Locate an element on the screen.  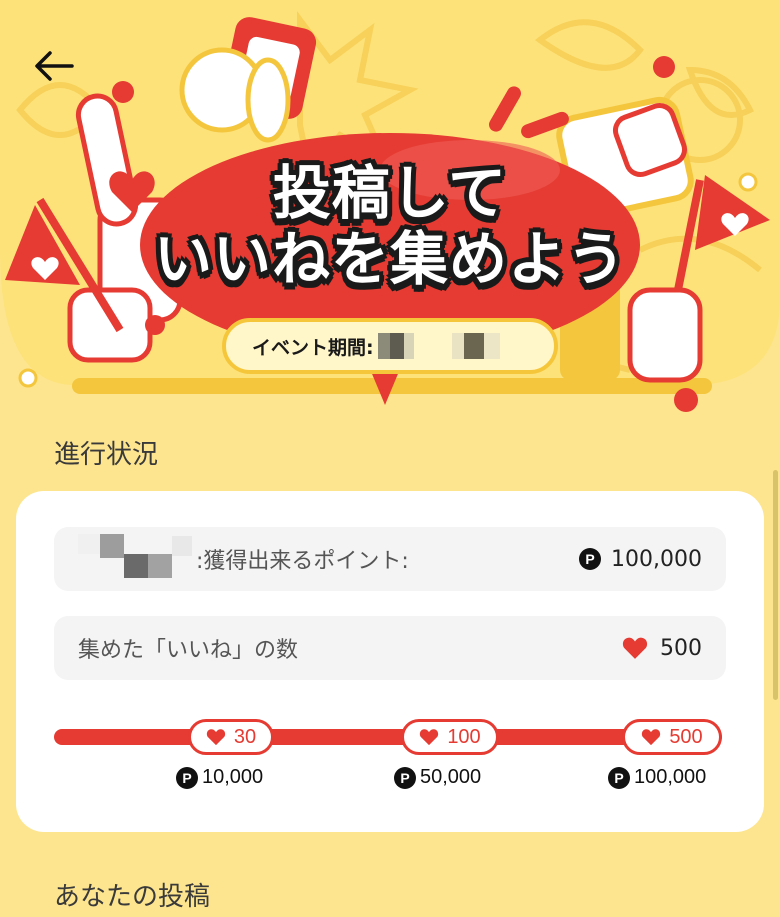
arrow-left-icon is located at coordinates (54, 66).